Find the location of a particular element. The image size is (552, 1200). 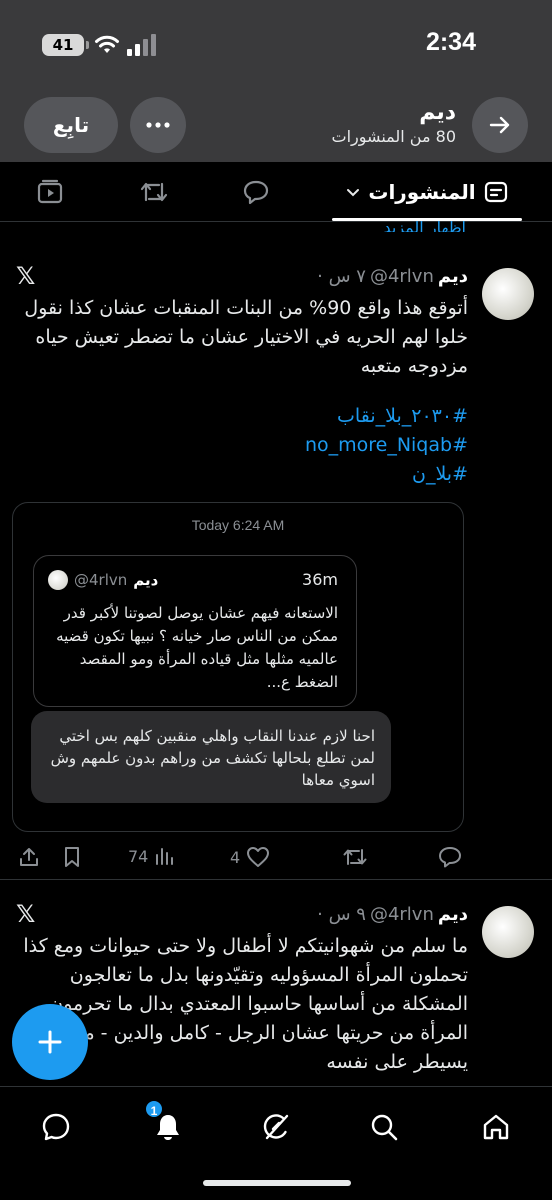

quoted-age: 36m is located at coordinates (320, 579).